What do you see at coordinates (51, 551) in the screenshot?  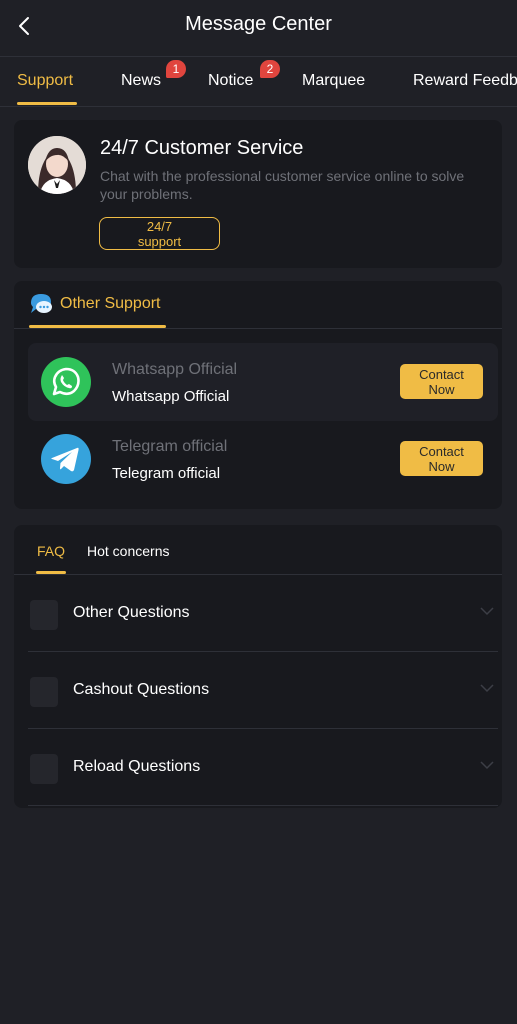 I see `tab-faq: FAQ` at bounding box center [51, 551].